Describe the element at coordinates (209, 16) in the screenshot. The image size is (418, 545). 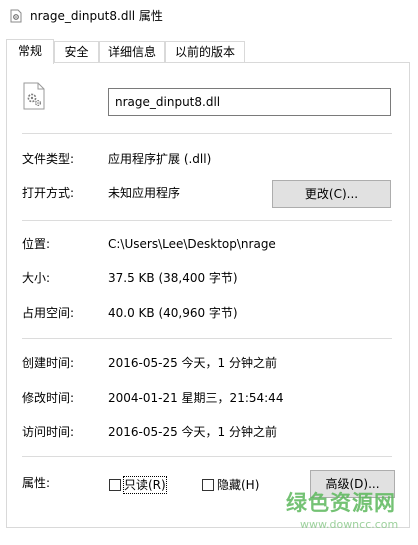
I see `title-bar: nrage_dinput8.dll 属性` at that location.